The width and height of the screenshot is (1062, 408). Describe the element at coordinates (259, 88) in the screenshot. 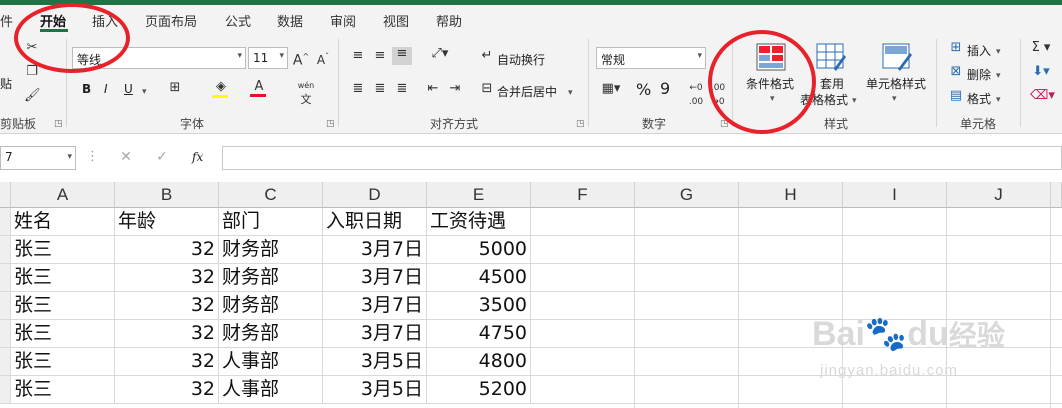

I see `font-color-icon: A` at that location.